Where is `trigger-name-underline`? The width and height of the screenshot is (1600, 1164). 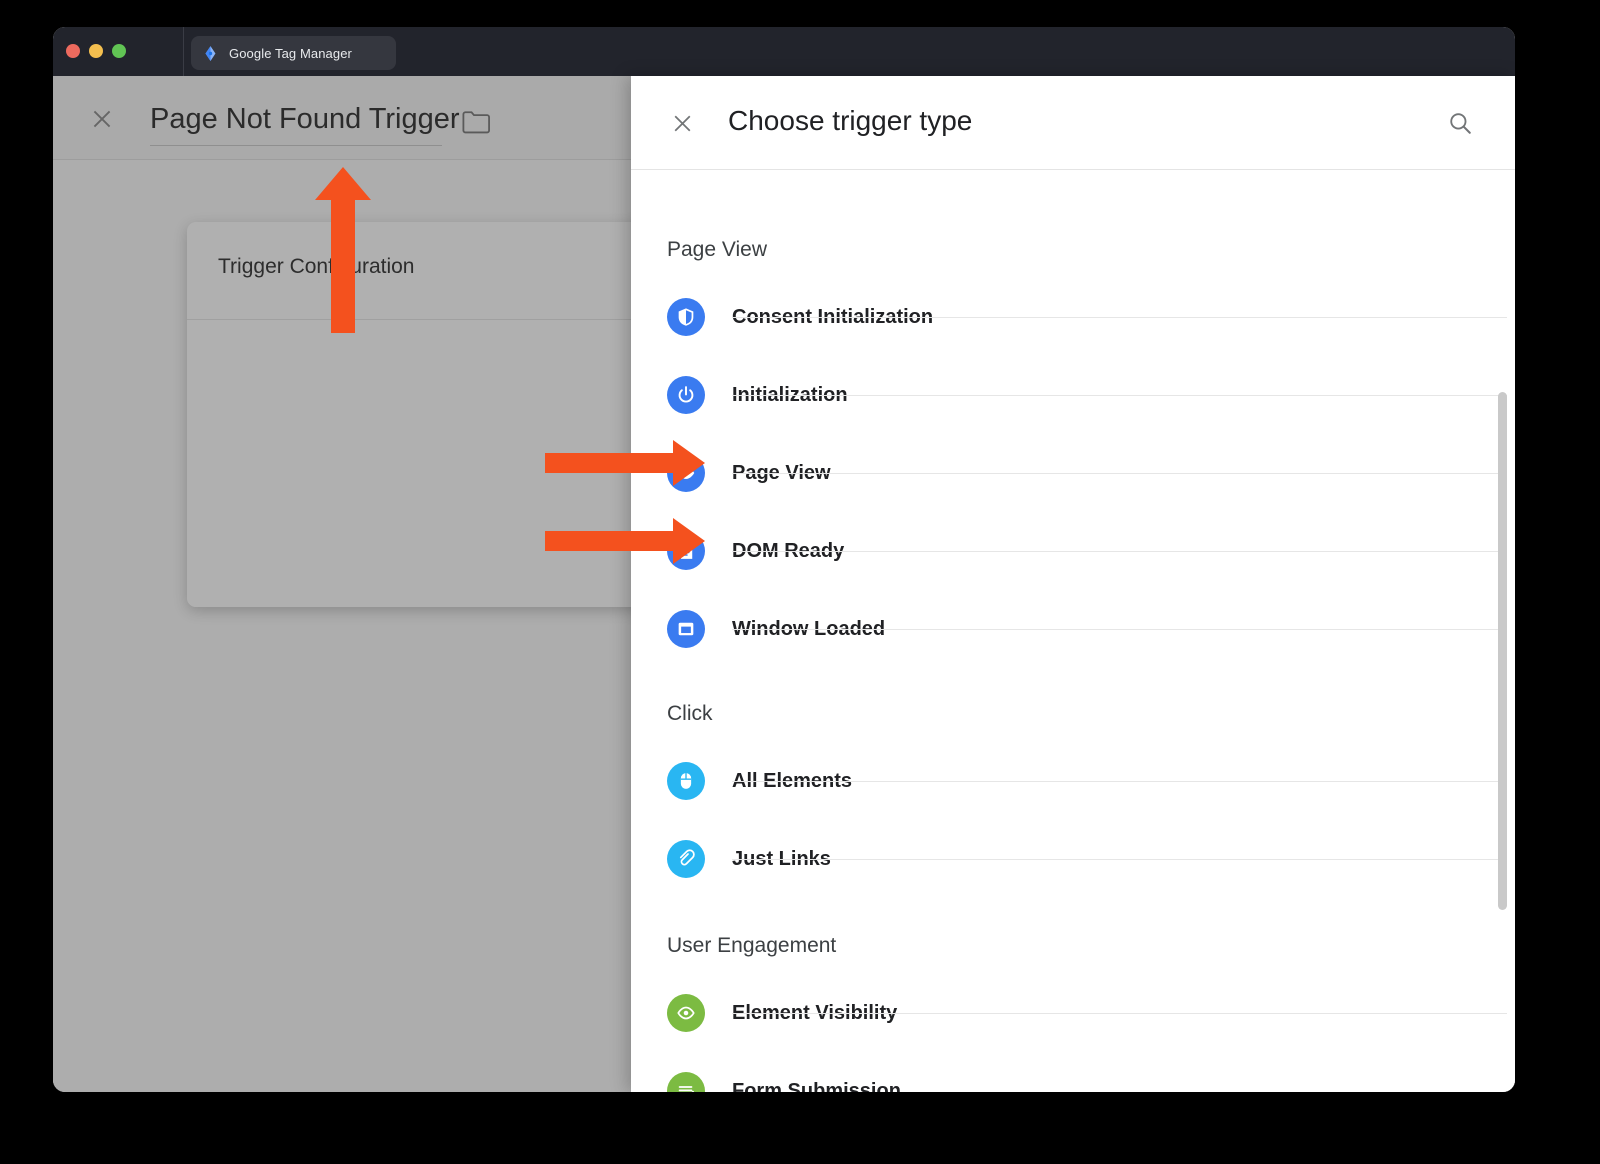 trigger-name-underline is located at coordinates (296, 145).